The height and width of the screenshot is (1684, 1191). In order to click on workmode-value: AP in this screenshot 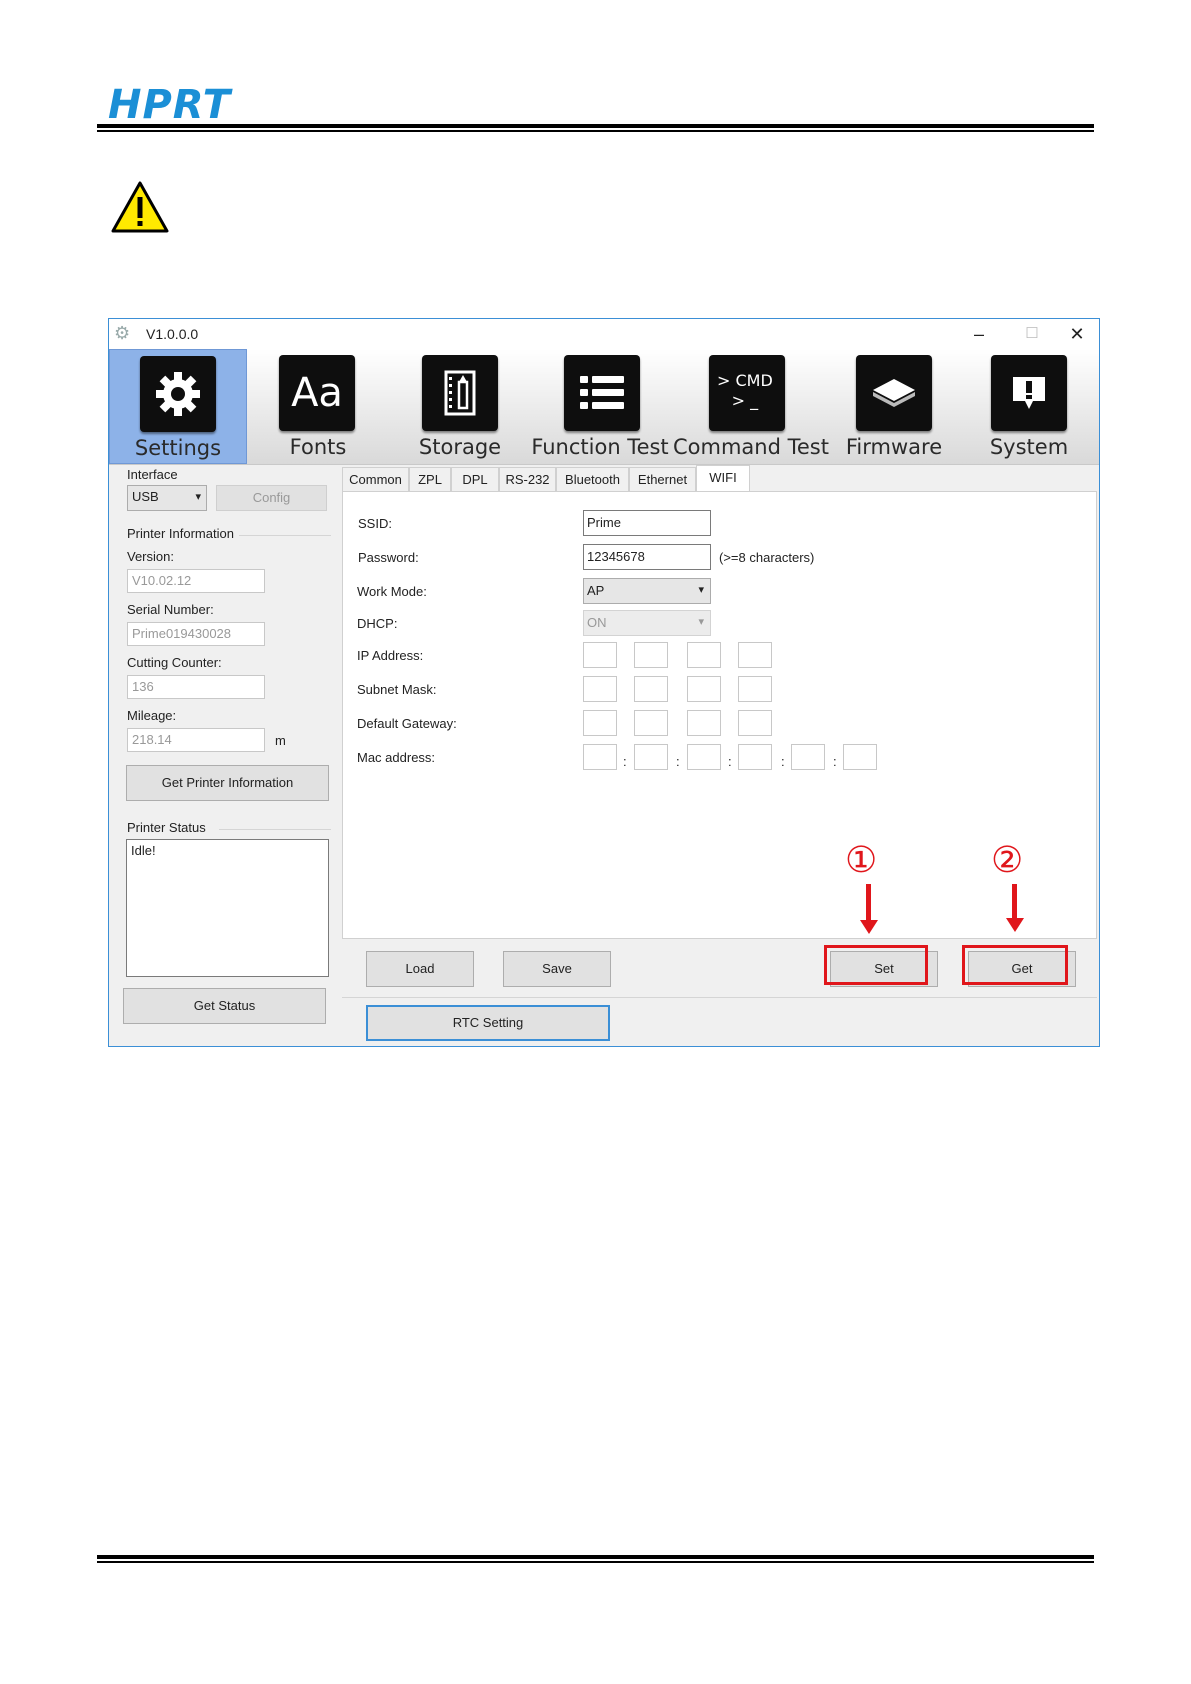, I will do `click(596, 590)`.